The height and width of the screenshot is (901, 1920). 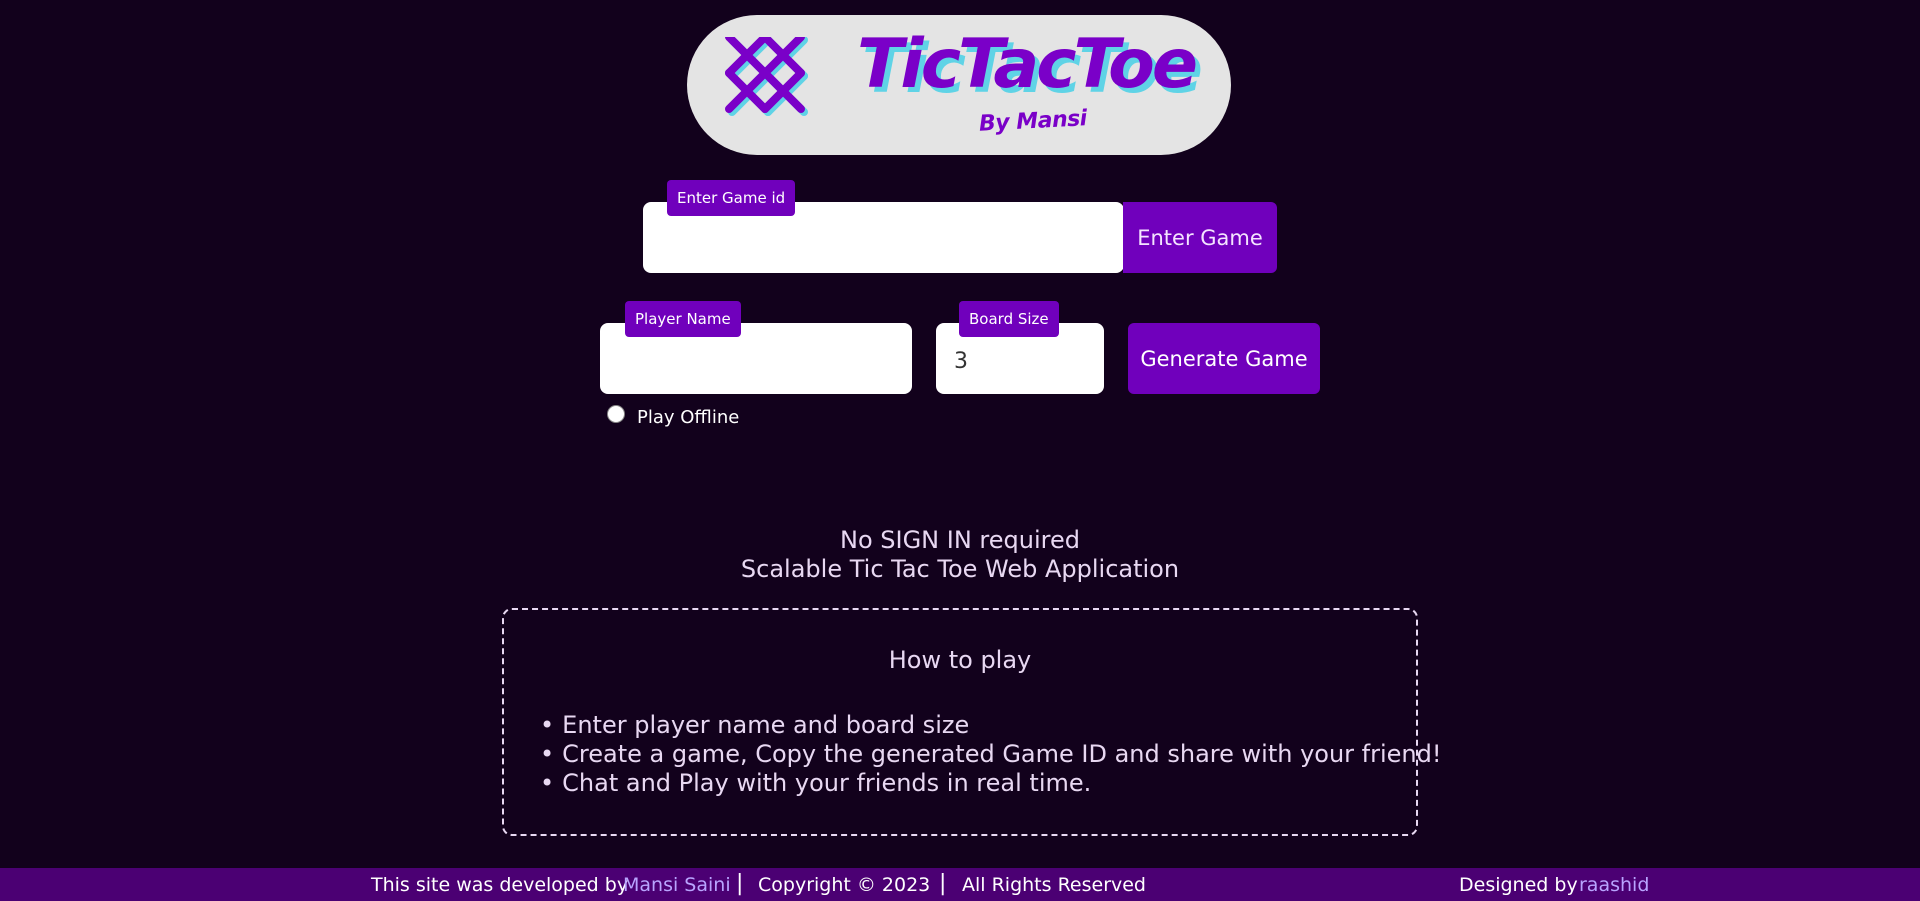 I want to click on play-offline-label: Play Offline, so click(x=688, y=417).